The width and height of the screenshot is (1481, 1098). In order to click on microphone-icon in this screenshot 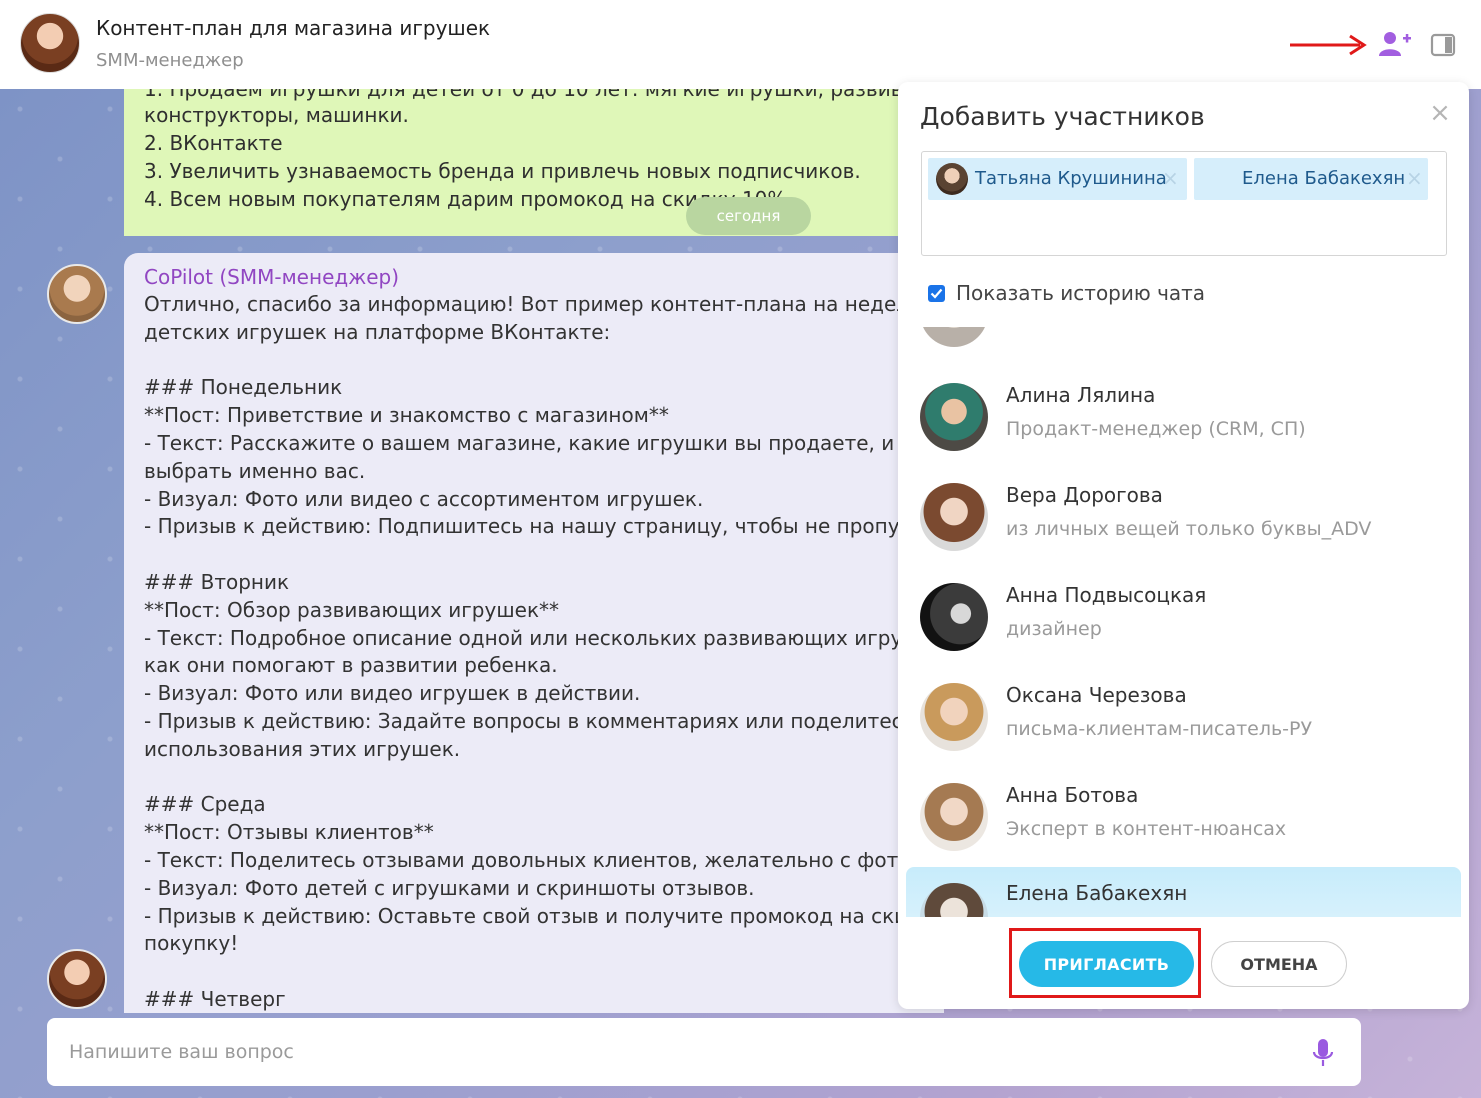, I will do `click(1323, 1053)`.